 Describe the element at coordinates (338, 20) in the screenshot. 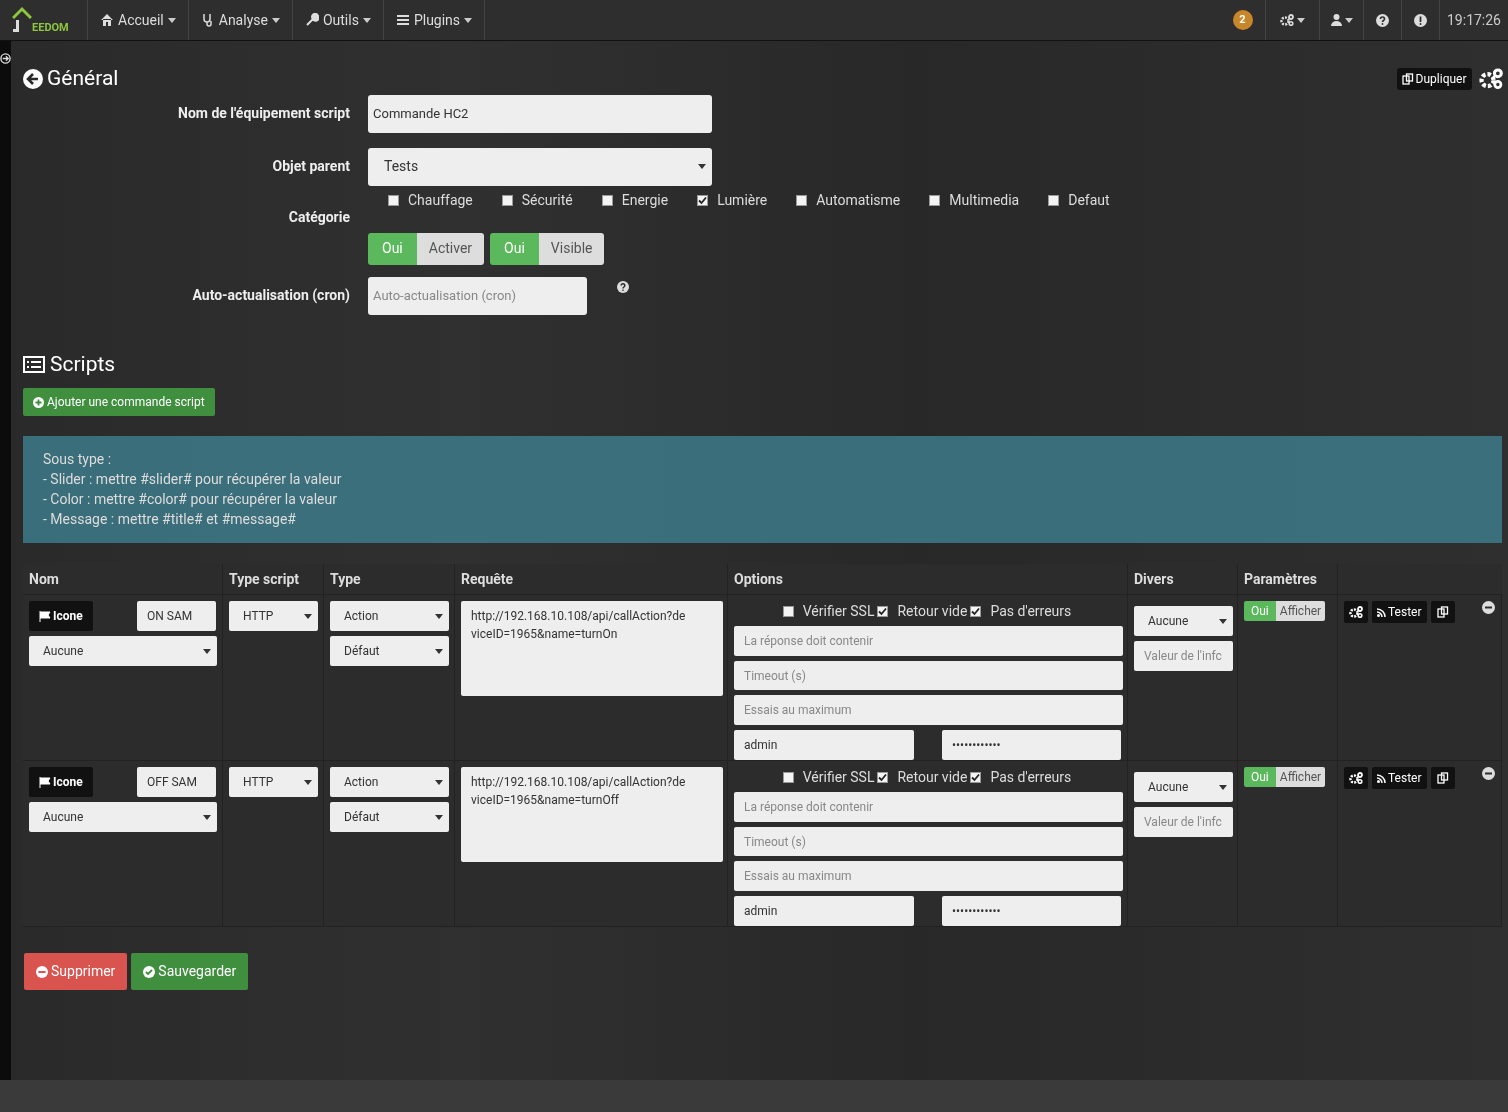

I see `menu-button: Outils` at that location.